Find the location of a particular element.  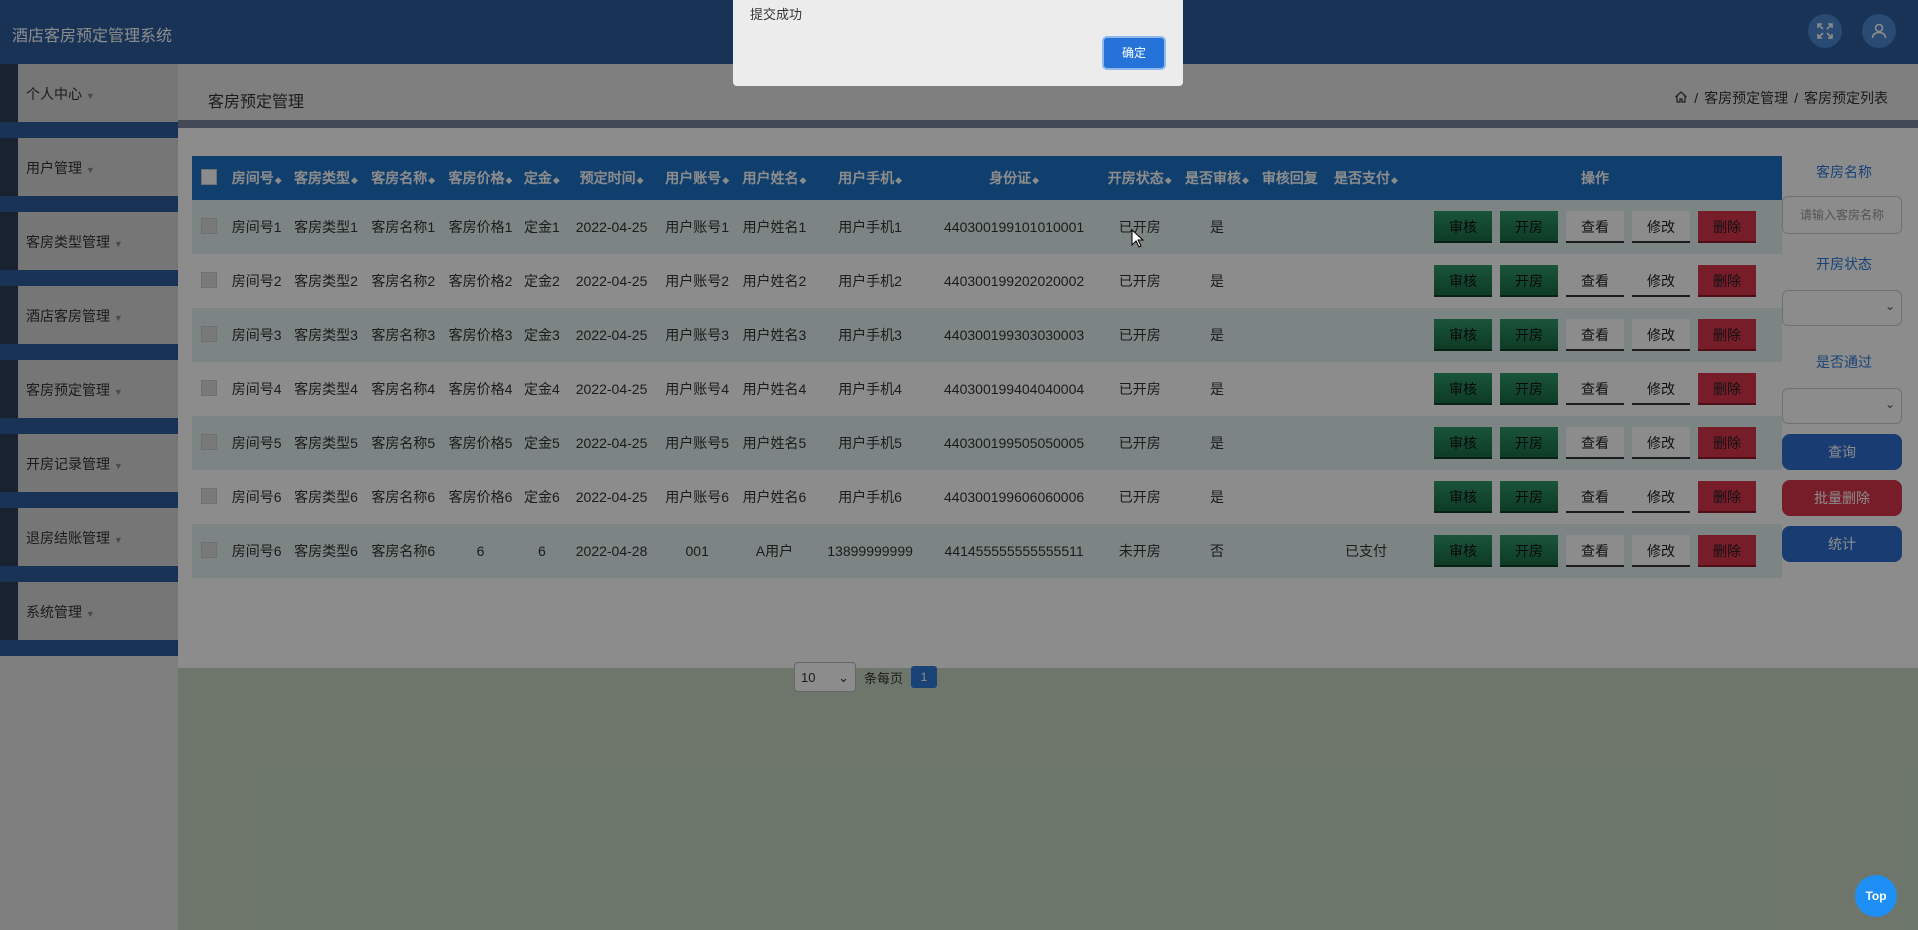

dialog-message: 提交成功 is located at coordinates (776, 14).